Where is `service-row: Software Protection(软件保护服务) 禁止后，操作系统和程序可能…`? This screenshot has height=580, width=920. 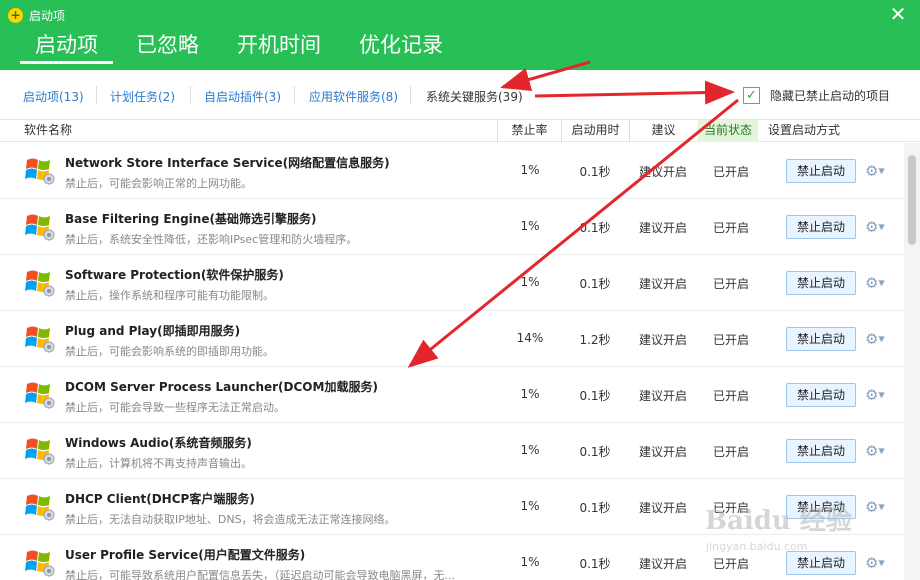
service-row: Software Protection(软件保护服务) 禁止后，操作系统和程序可能… is located at coordinates (452, 283).